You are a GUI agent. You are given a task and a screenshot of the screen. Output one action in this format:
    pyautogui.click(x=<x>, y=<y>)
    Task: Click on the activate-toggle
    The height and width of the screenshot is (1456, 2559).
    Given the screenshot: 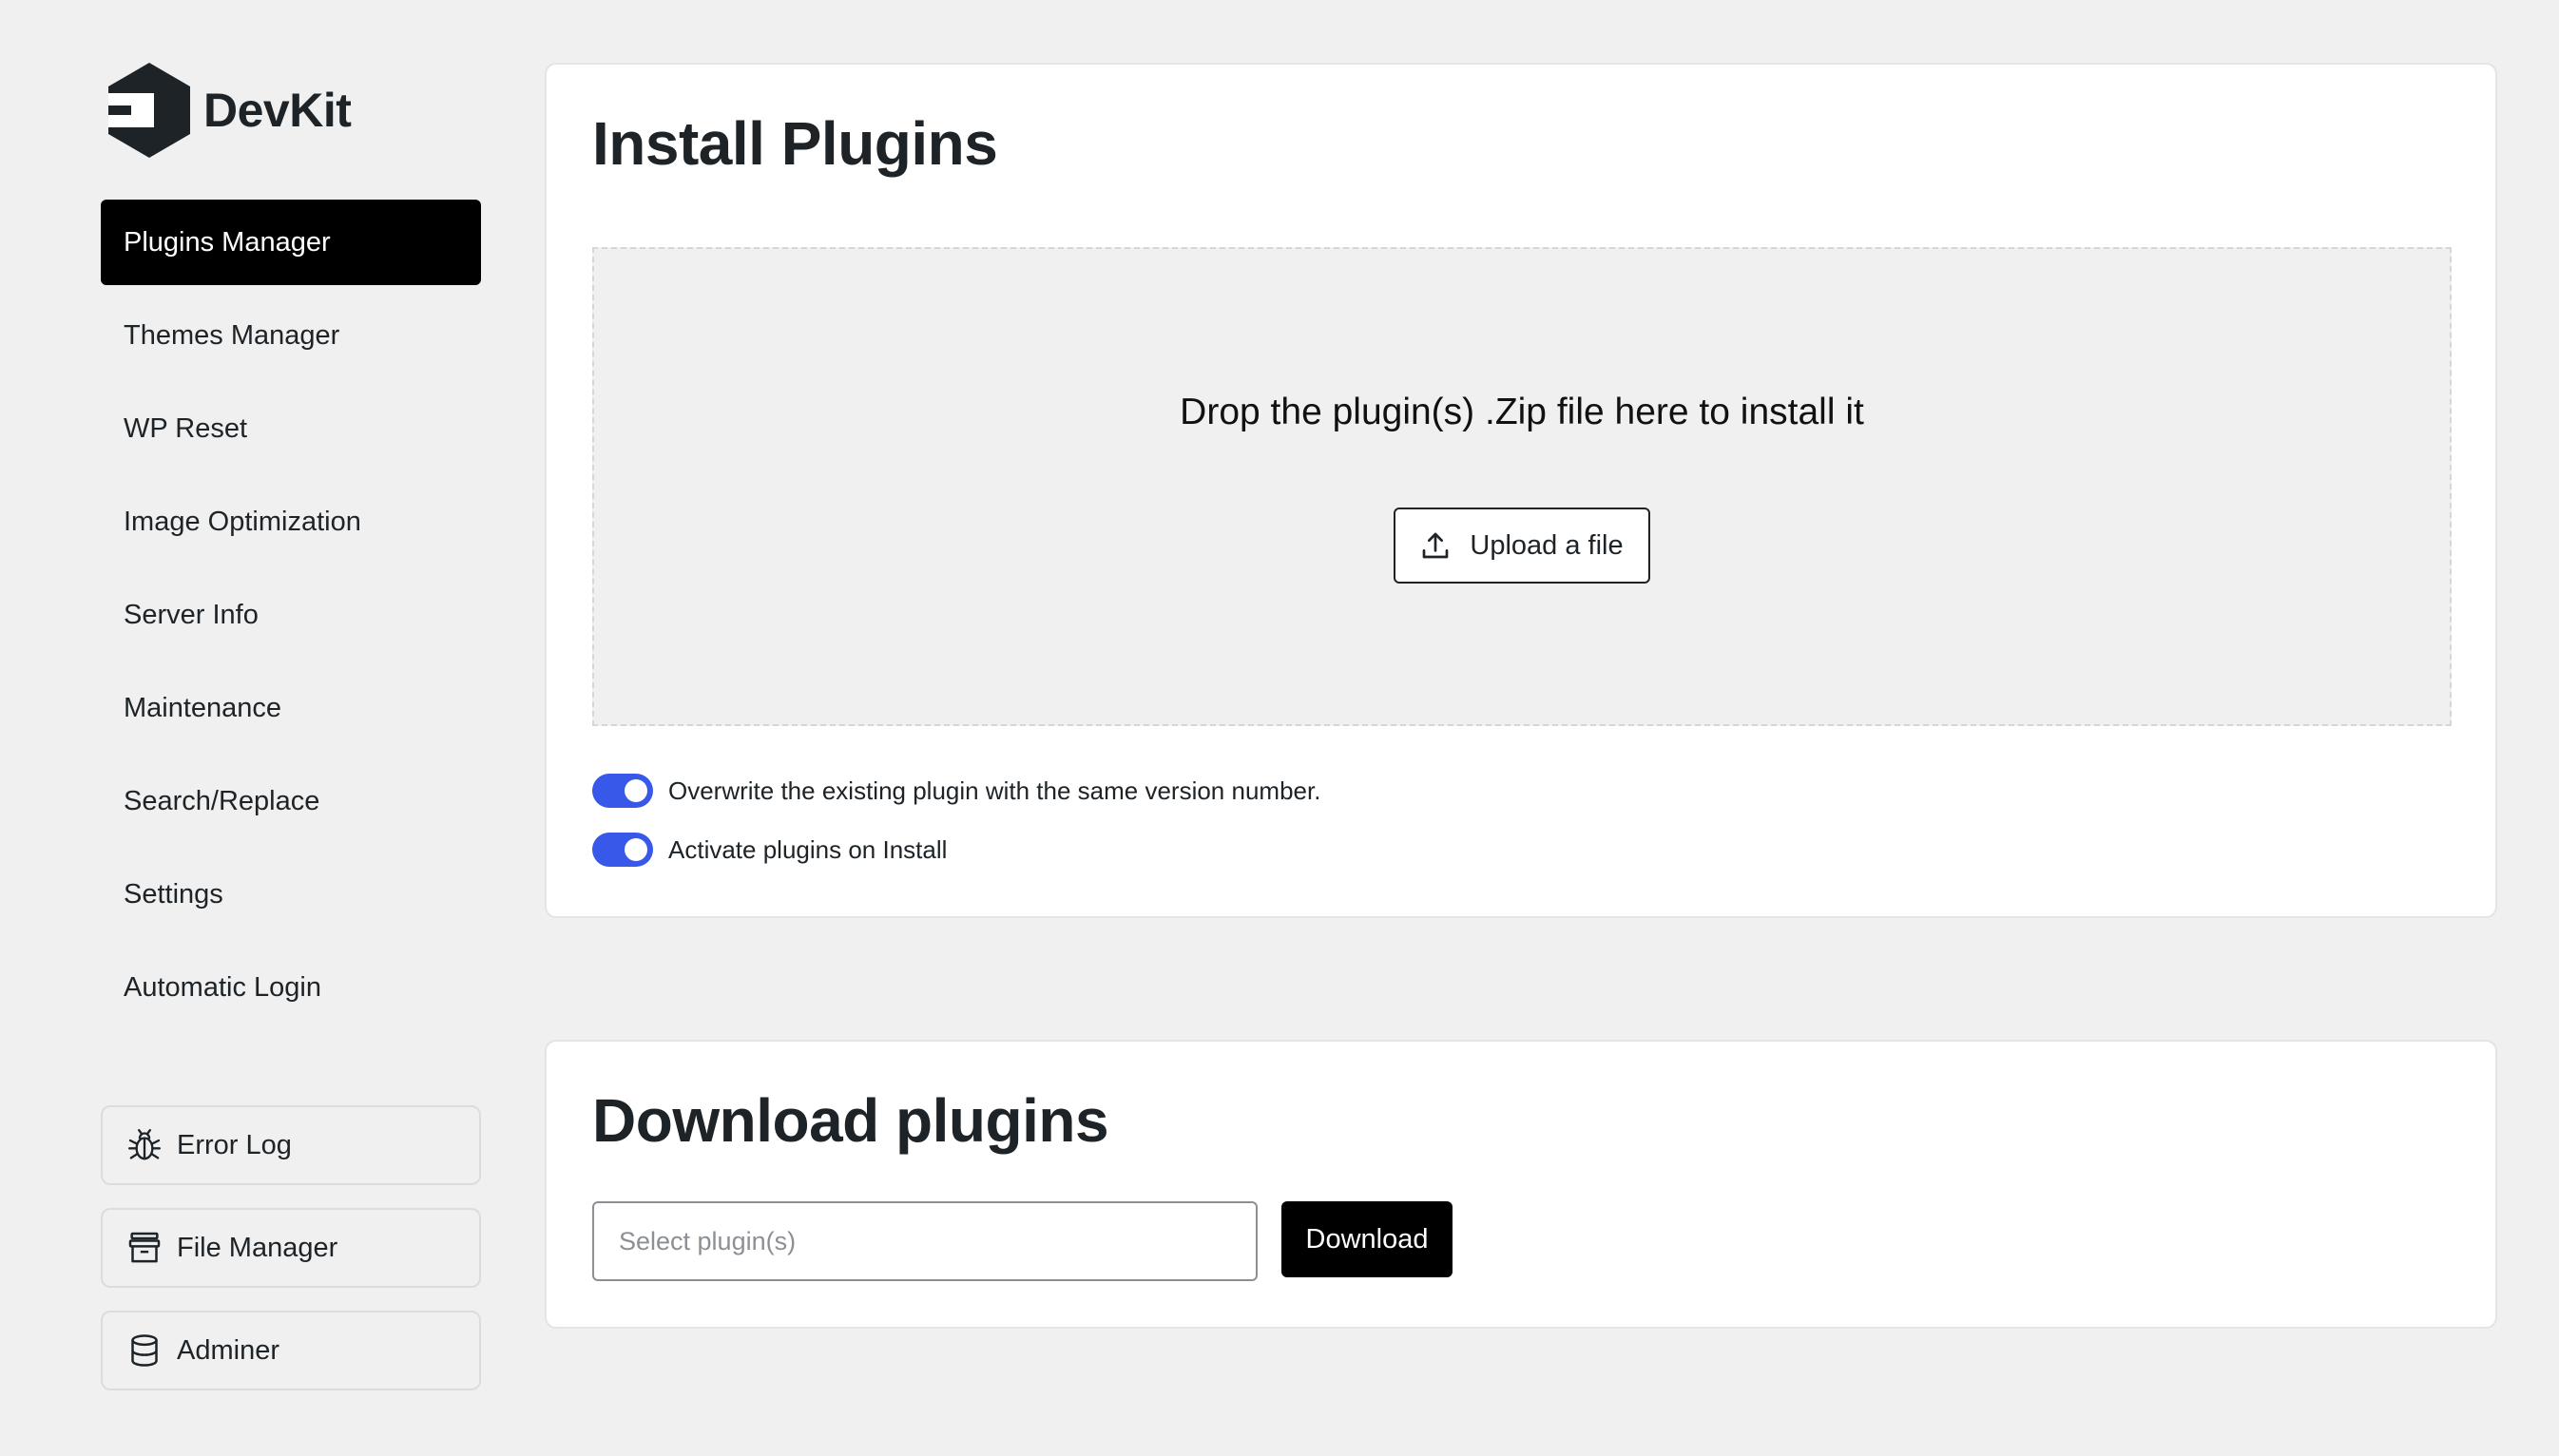 What is the action you would take?
    pyautogui.click(x=622, y=850)
    